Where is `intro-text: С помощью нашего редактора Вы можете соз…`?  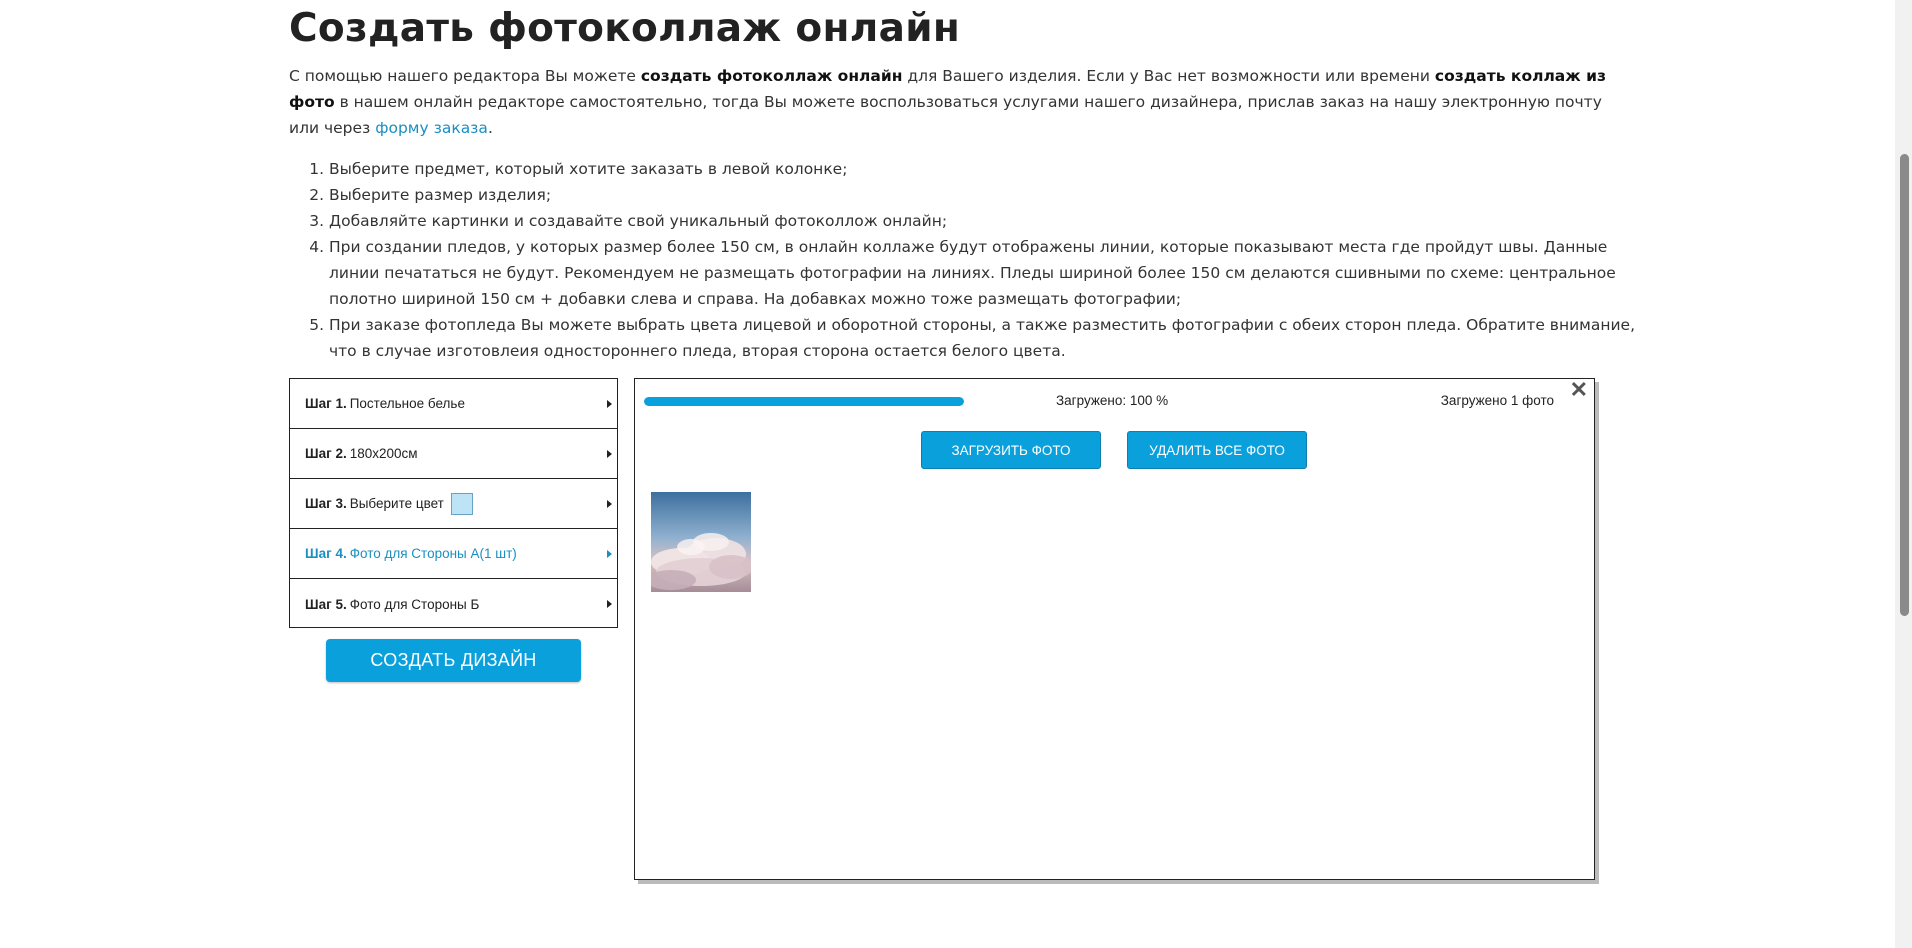 intro-text: С помощью нашего редактора Вы можете соз… is located at coordinates (949, 102).